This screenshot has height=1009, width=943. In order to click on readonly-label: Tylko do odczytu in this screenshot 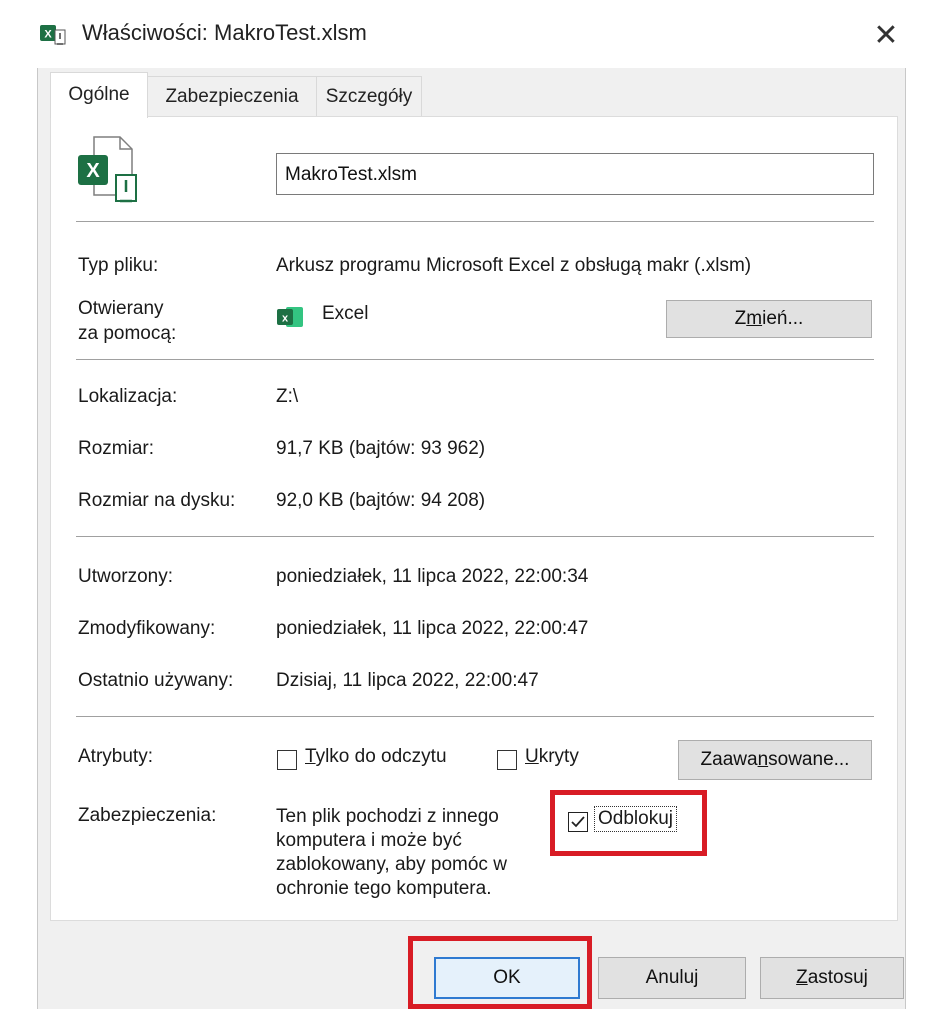, I will do `click(376, 757)`.